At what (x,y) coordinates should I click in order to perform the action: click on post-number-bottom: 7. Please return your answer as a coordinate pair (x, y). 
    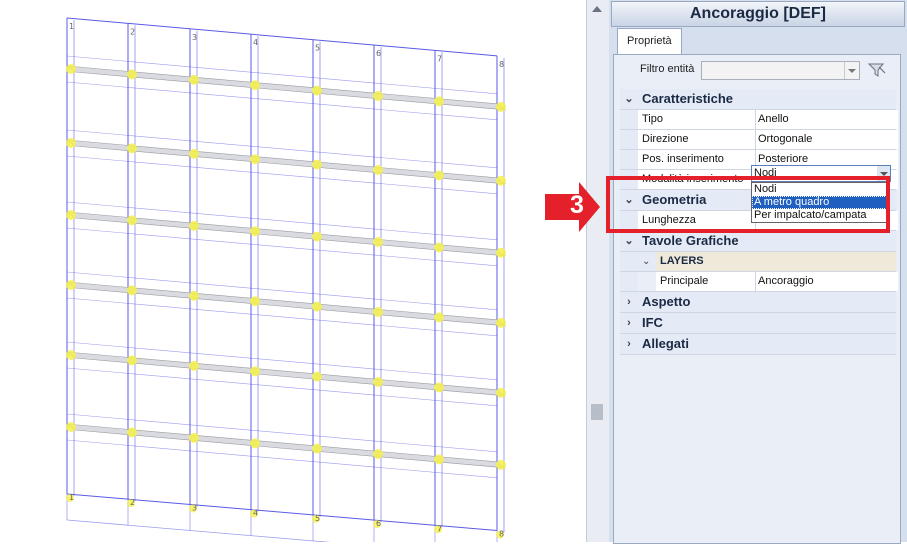
    Looking at the image, I should click on (439, 528).